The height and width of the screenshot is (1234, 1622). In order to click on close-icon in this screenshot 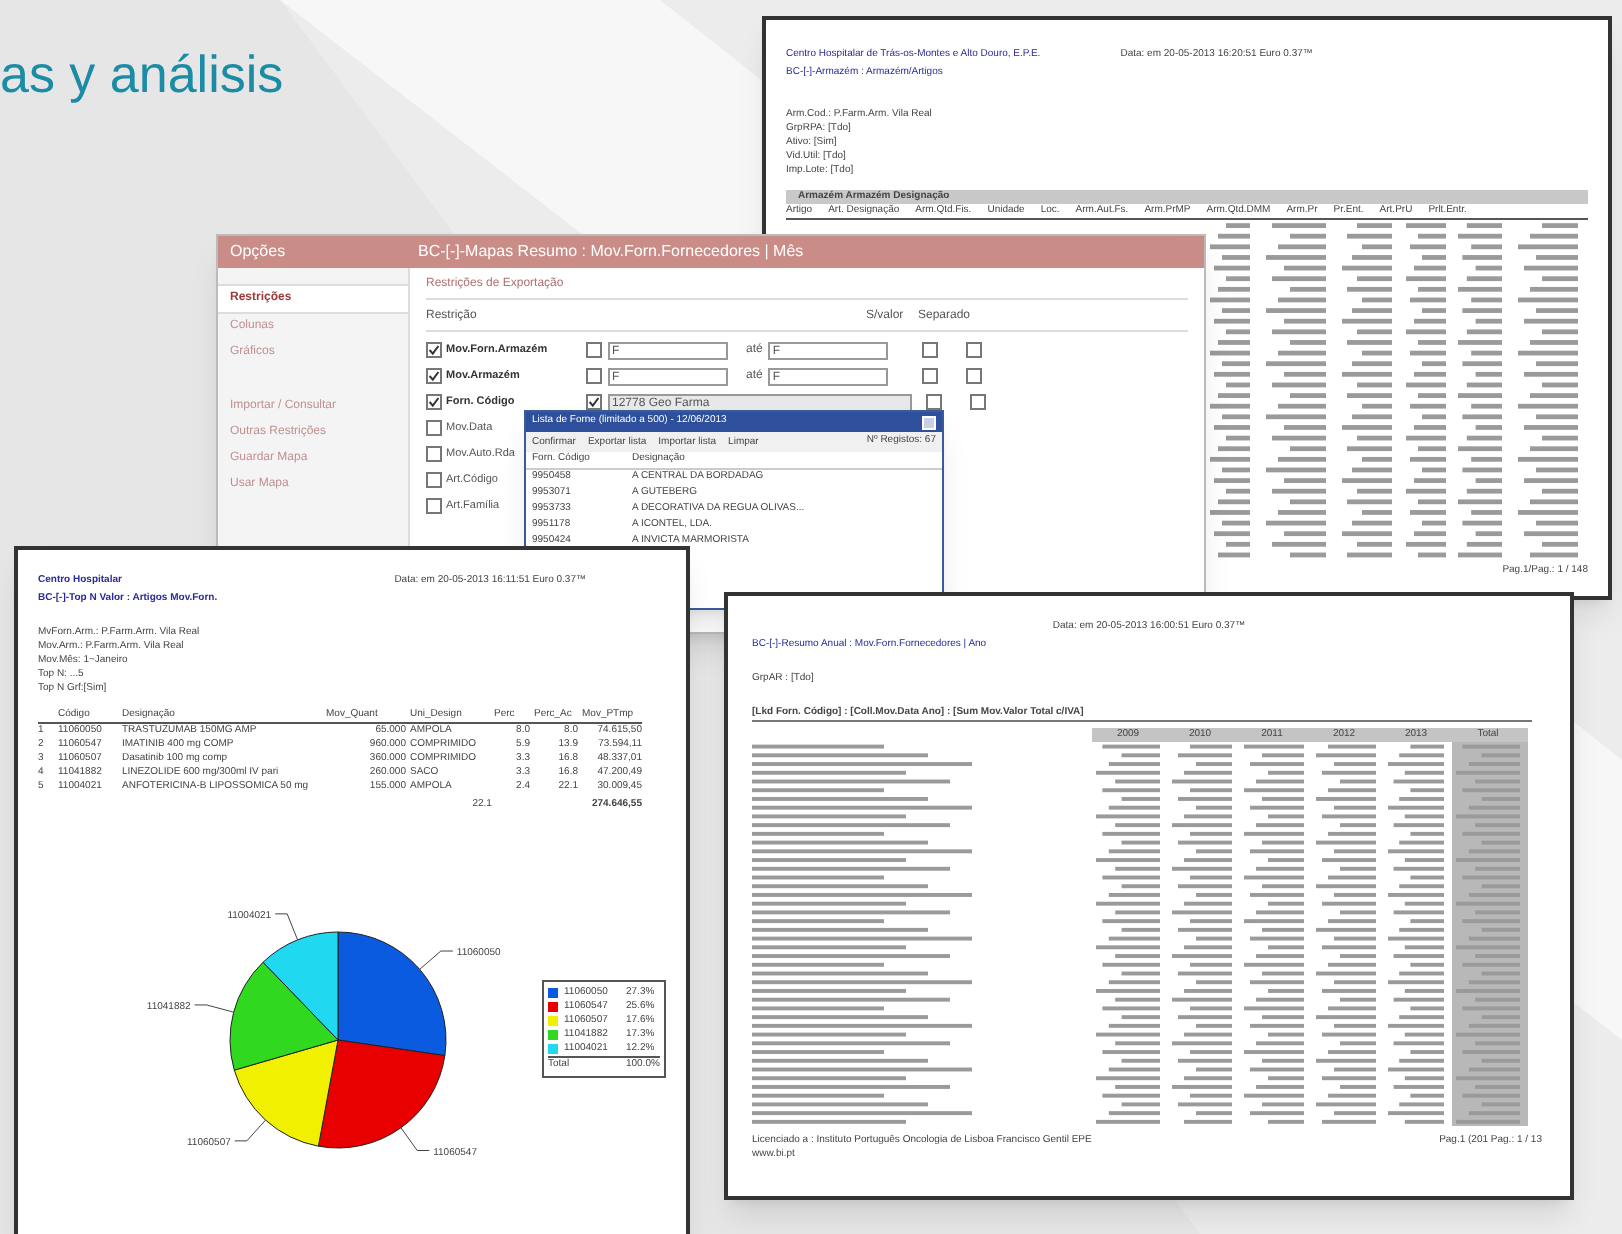, I will do `click(929, 422)`.